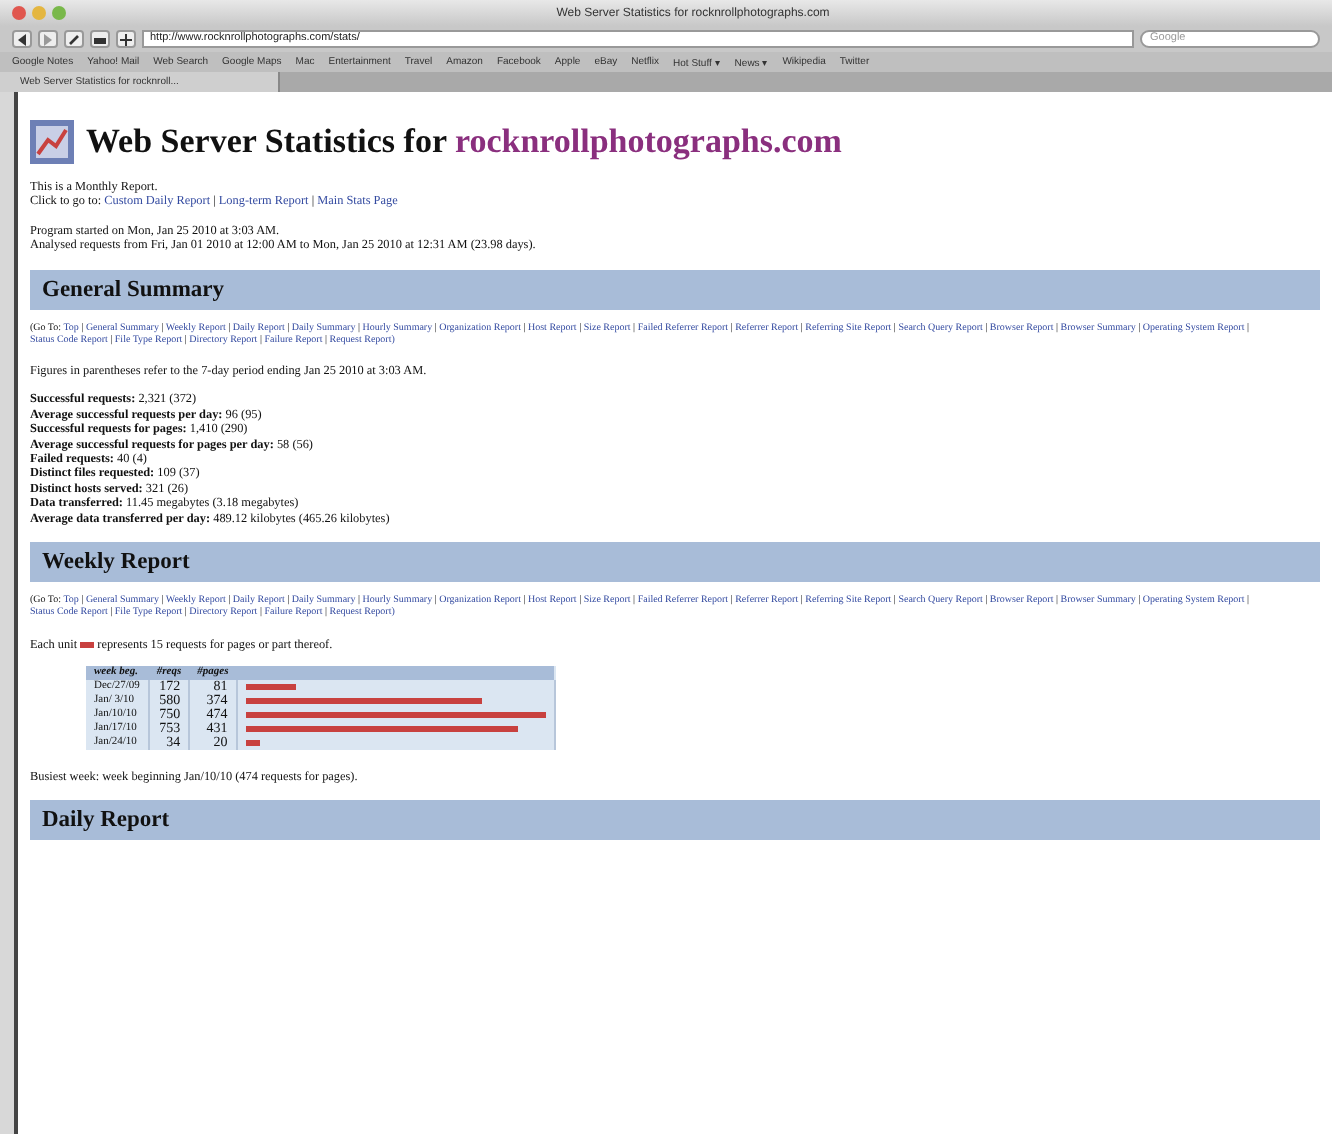 This screenshot has width=1332, height=1134. What do you see at coordinates (675, 289) in the screenshot?
I see `section-heading: General Summary` at bounding box center [675, 289].